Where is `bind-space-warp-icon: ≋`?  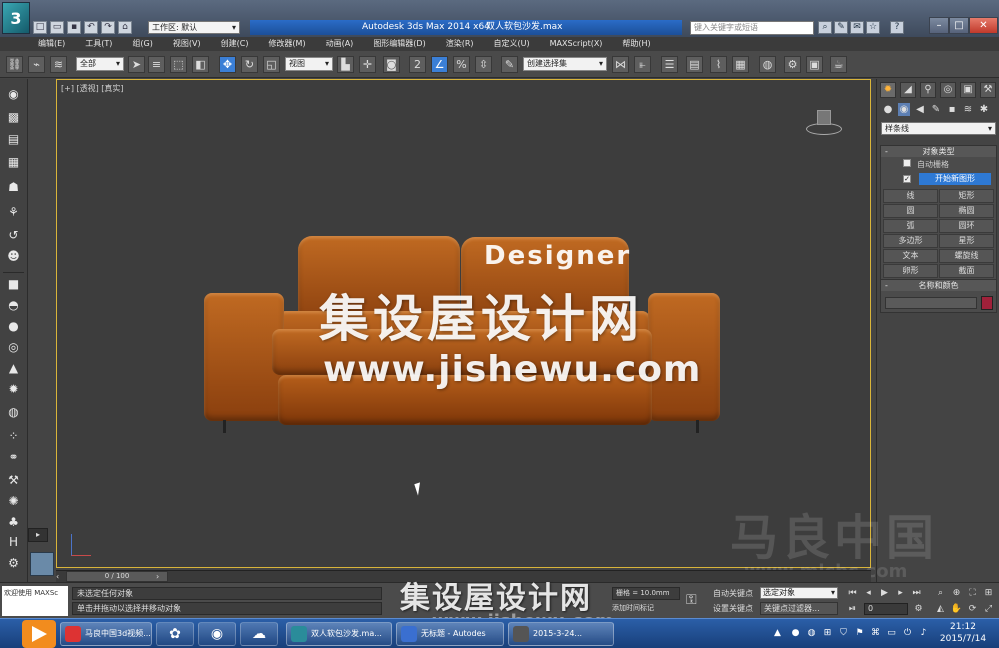 bind-space-warp-icon: ≋ is located at coordinates (58, 64).